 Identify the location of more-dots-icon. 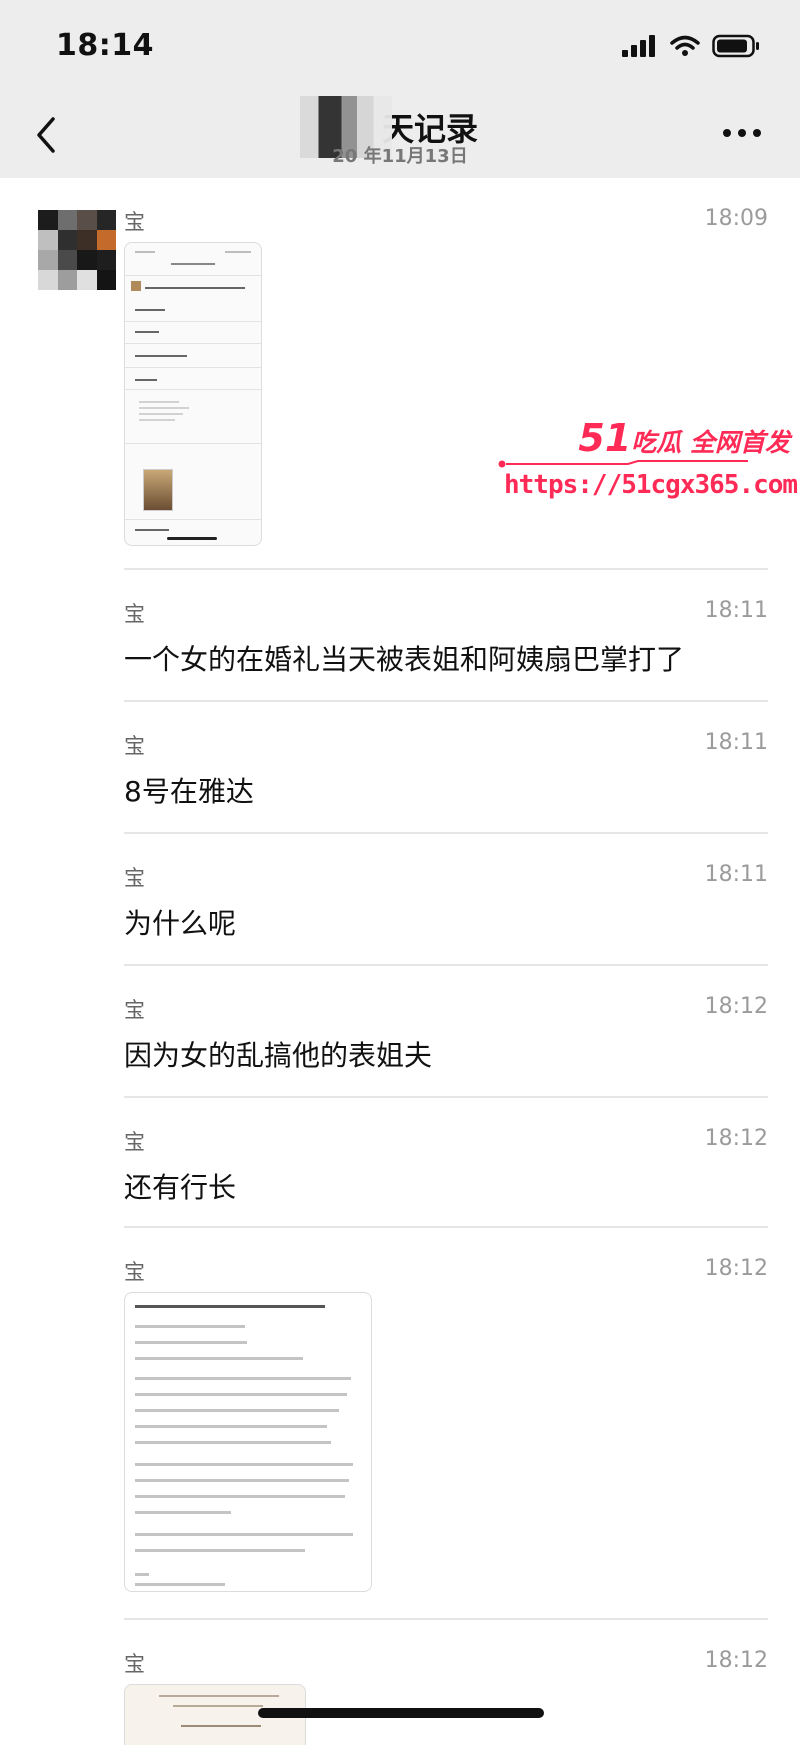
(742, 133).